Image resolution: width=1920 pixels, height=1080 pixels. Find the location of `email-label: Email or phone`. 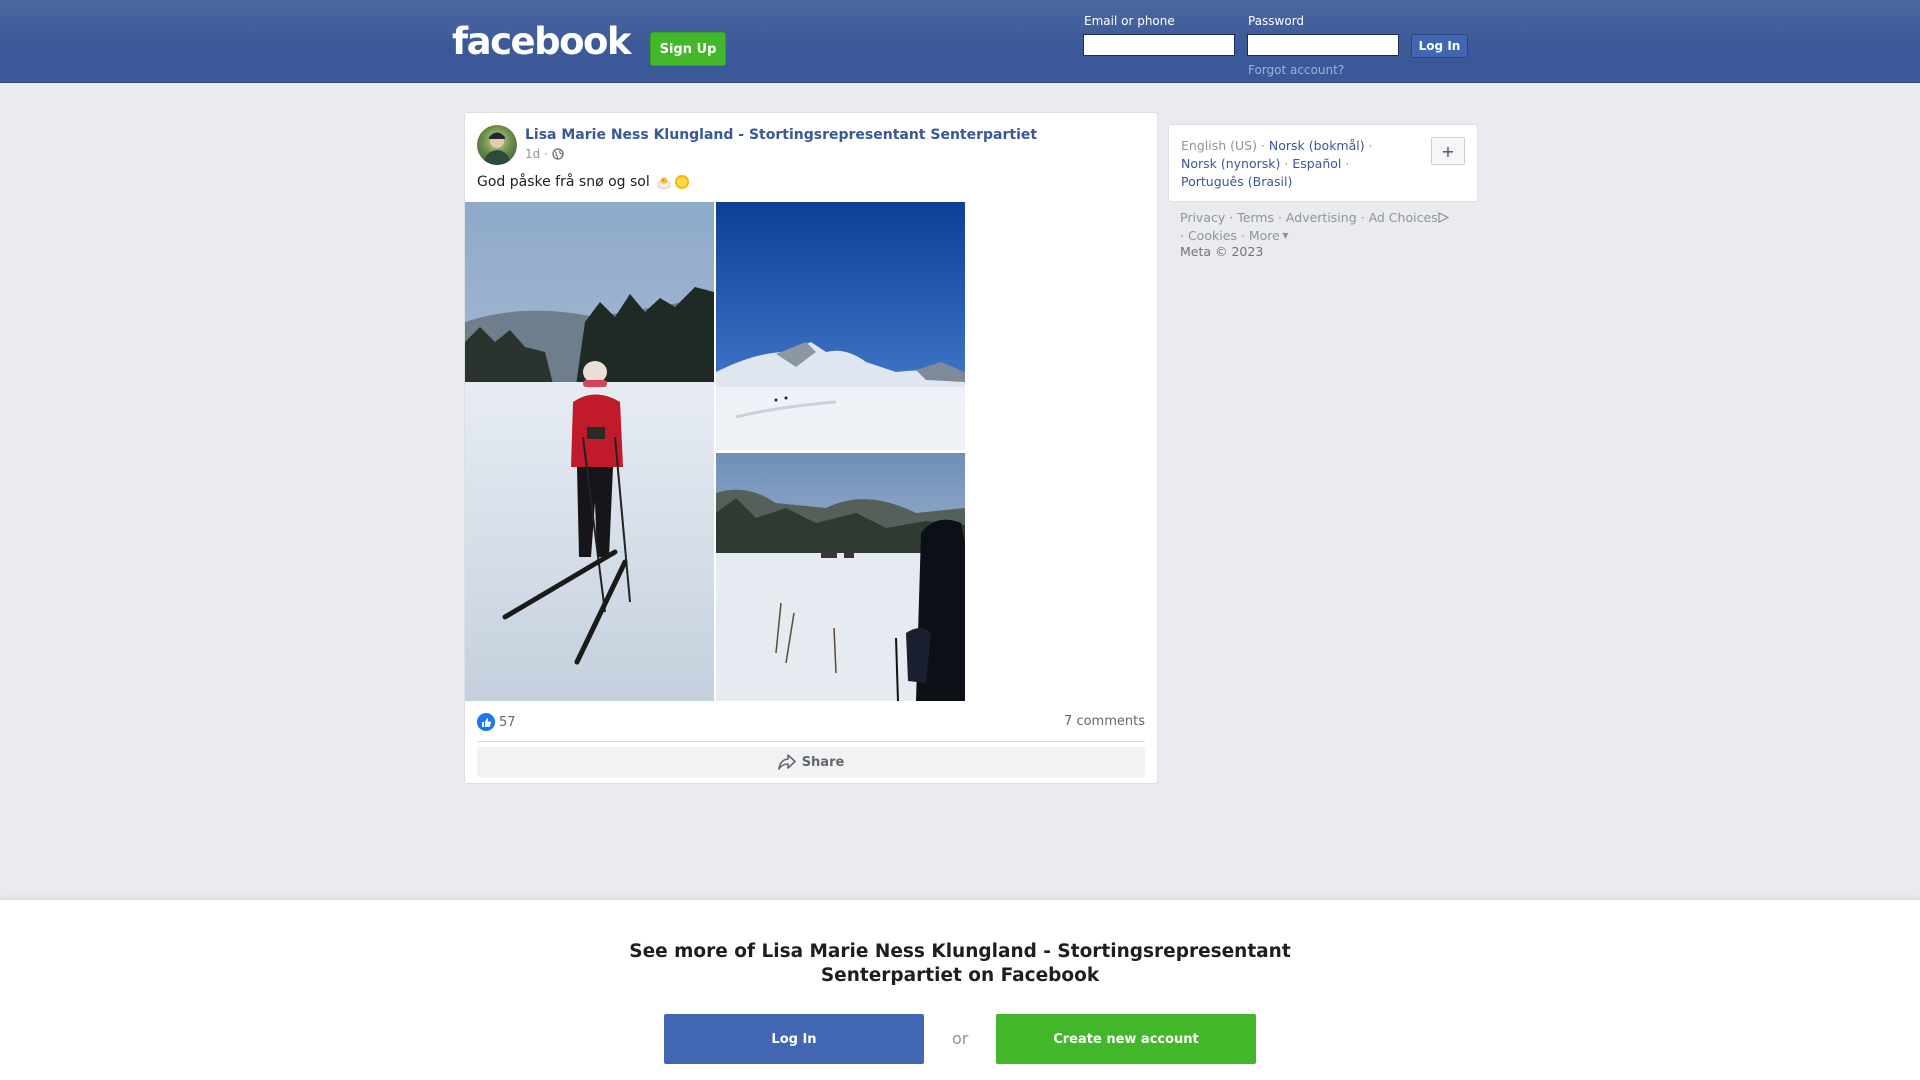

email-label: Email or phone is located at coordinates (1129, 21).